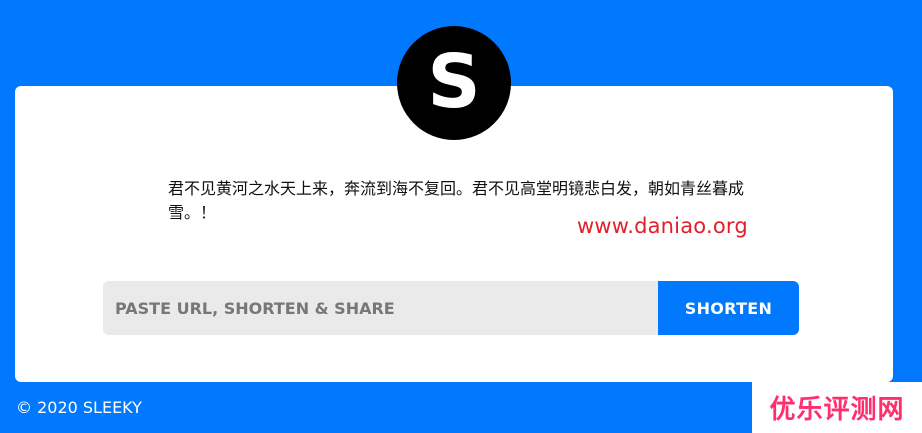 This screenshot has height=433, width=922. I want to click on corner-watermark-text: 优乐评测网, so click(837, 410).